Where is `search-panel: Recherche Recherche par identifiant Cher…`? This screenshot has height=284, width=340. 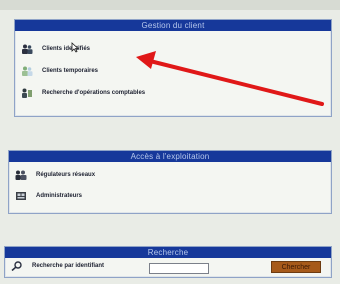
search-panel: Recherche Recherche par identifiant Cher… is located at coordinates (168, 262).